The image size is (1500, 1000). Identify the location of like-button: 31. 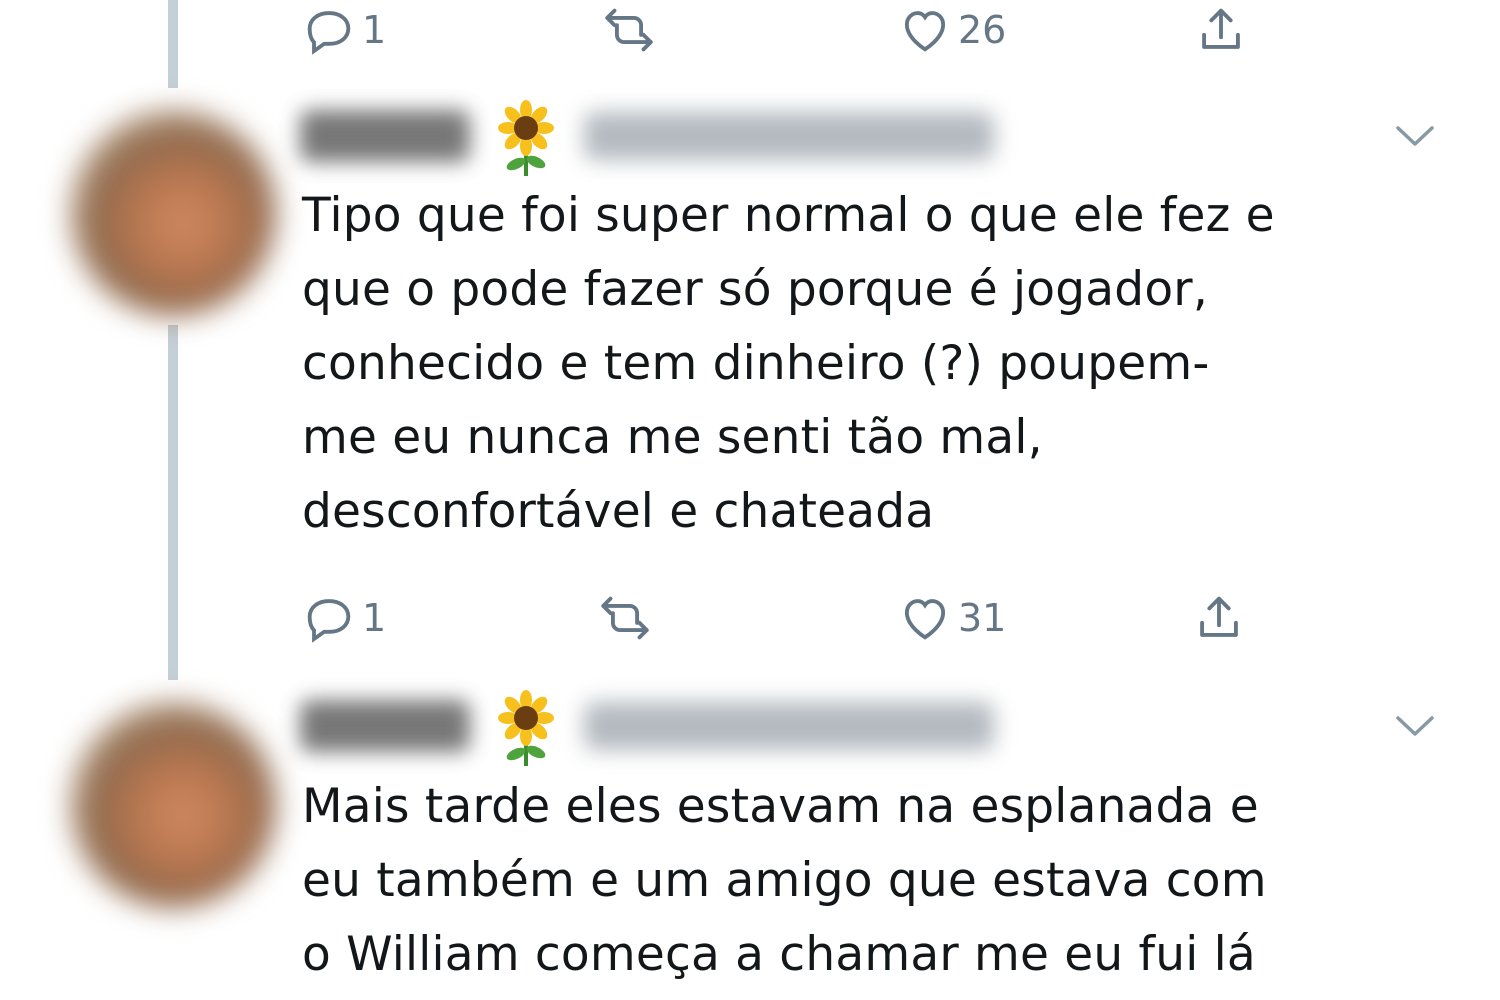
(951, 618).